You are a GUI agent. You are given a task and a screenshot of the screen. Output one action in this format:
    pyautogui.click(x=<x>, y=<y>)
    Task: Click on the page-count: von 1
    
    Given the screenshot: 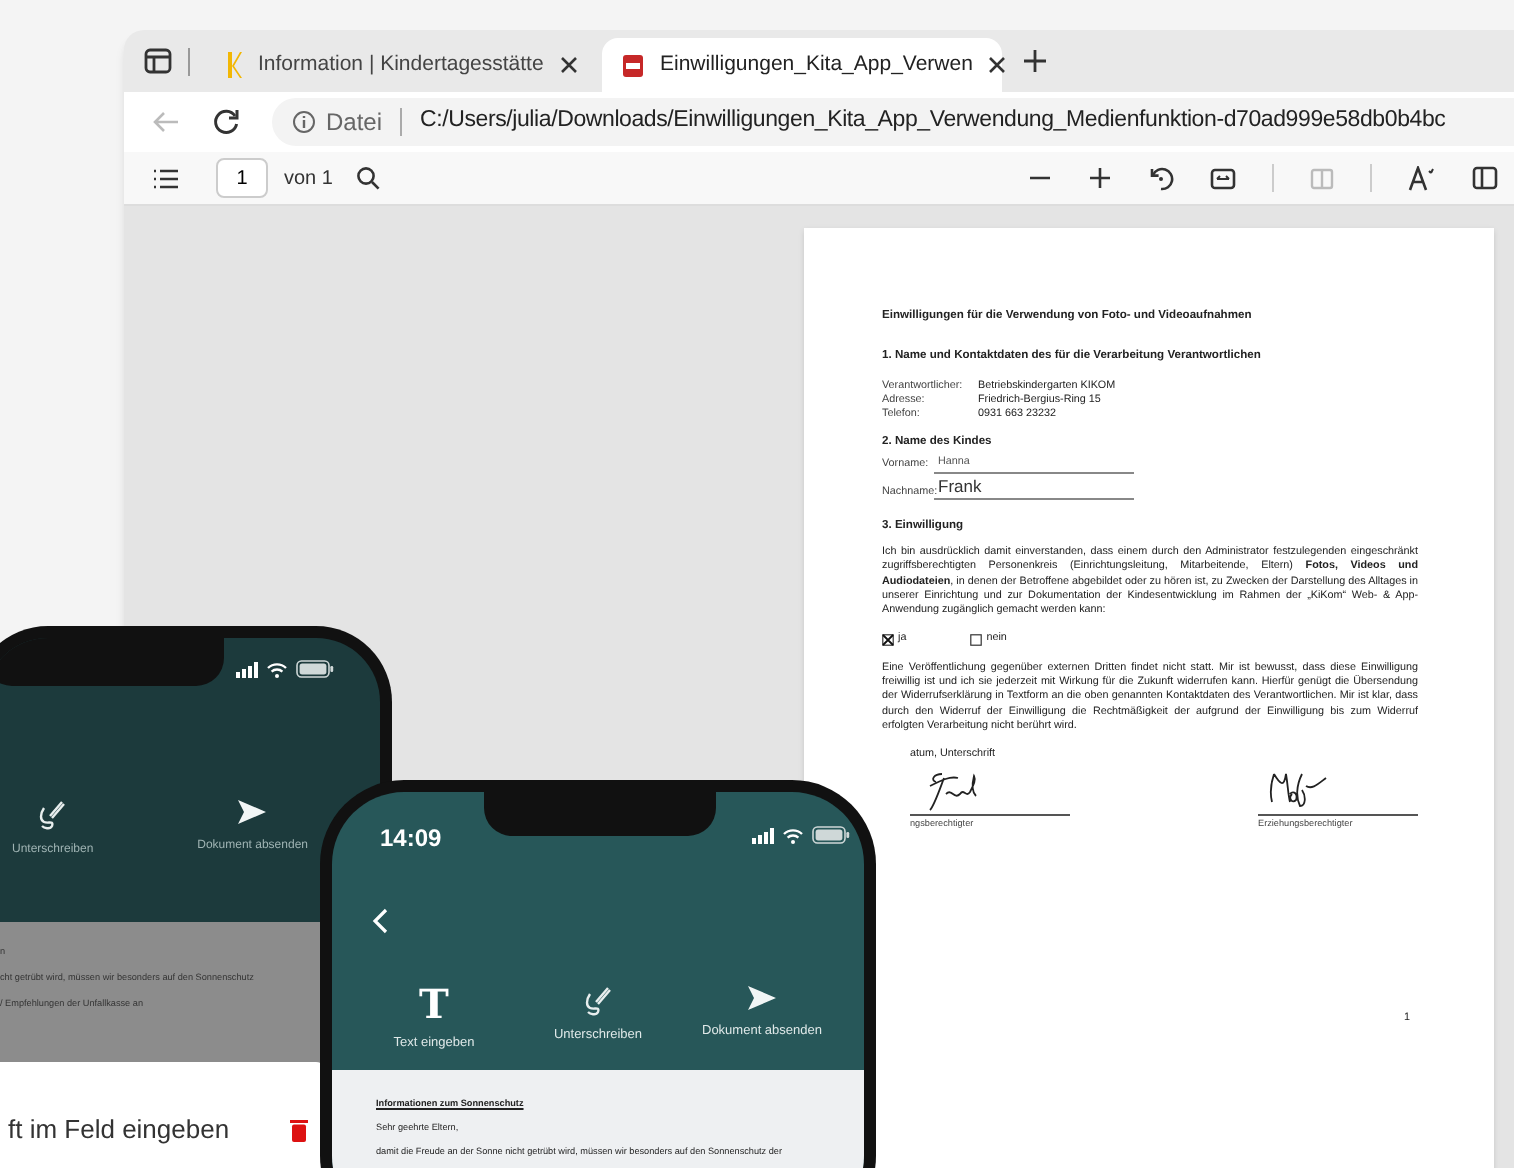 What is the action you would take?
    pyautogui.click(x=308, y=179)
    